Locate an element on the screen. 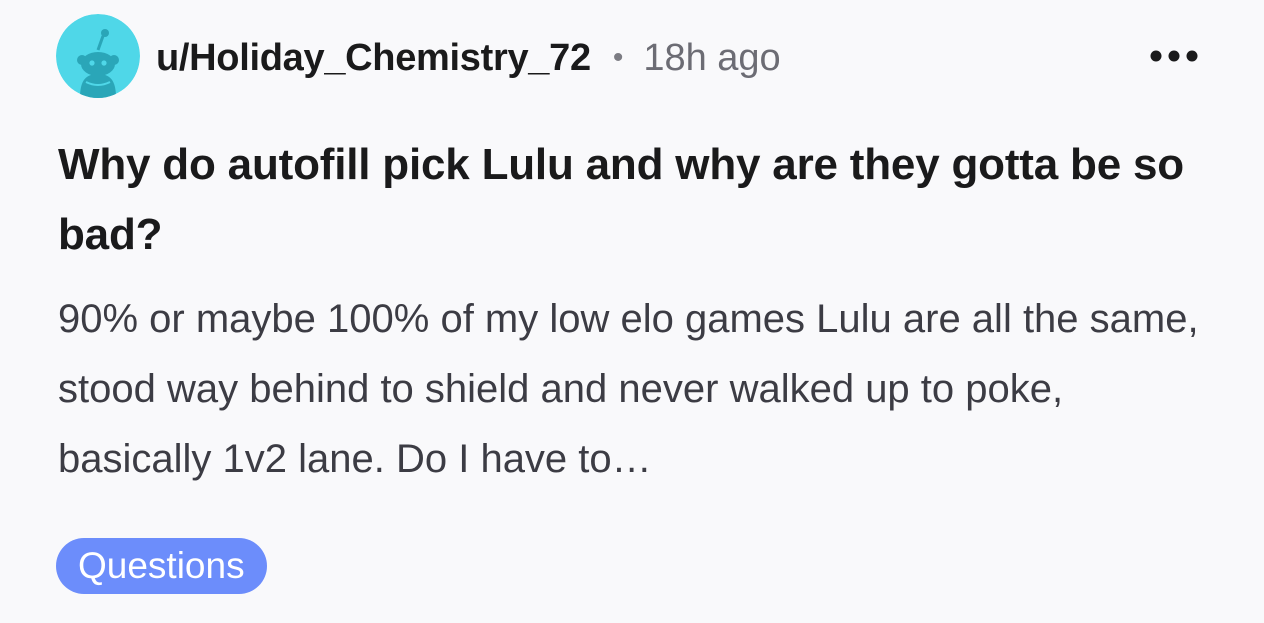 The width and height of the screenshot is (1264, 623). post-flair-tag: Questions is located at coordinates (161, 566).